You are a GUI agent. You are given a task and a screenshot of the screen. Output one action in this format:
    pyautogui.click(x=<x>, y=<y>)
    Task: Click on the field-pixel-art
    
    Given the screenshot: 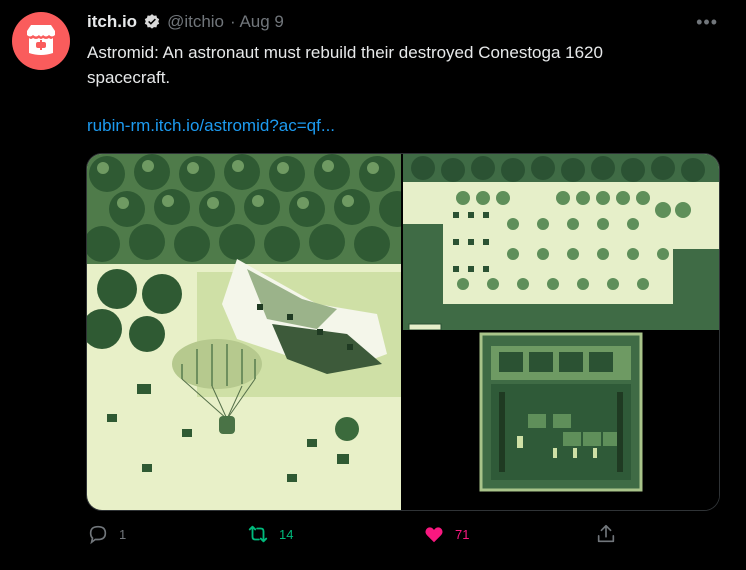 What is the action you would take?
    pyautogui.click(x=561, y=242)
    